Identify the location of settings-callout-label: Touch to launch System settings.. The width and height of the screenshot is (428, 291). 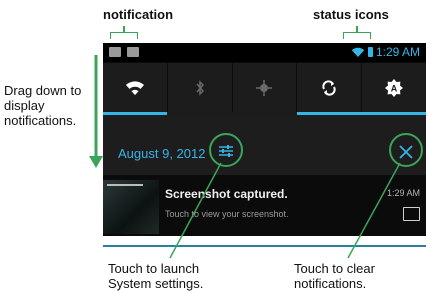
(156, 276).